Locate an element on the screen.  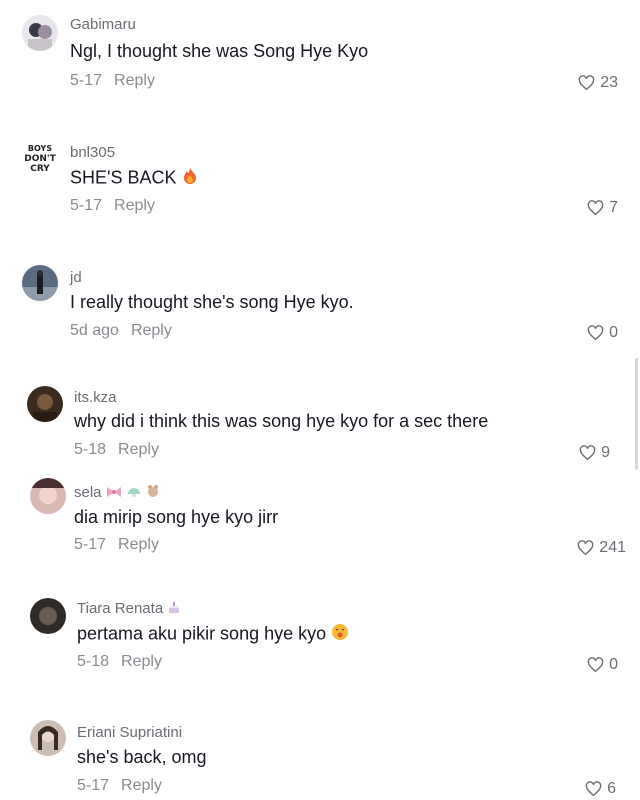
like-button: 6 is located at coordinates (600, 789).